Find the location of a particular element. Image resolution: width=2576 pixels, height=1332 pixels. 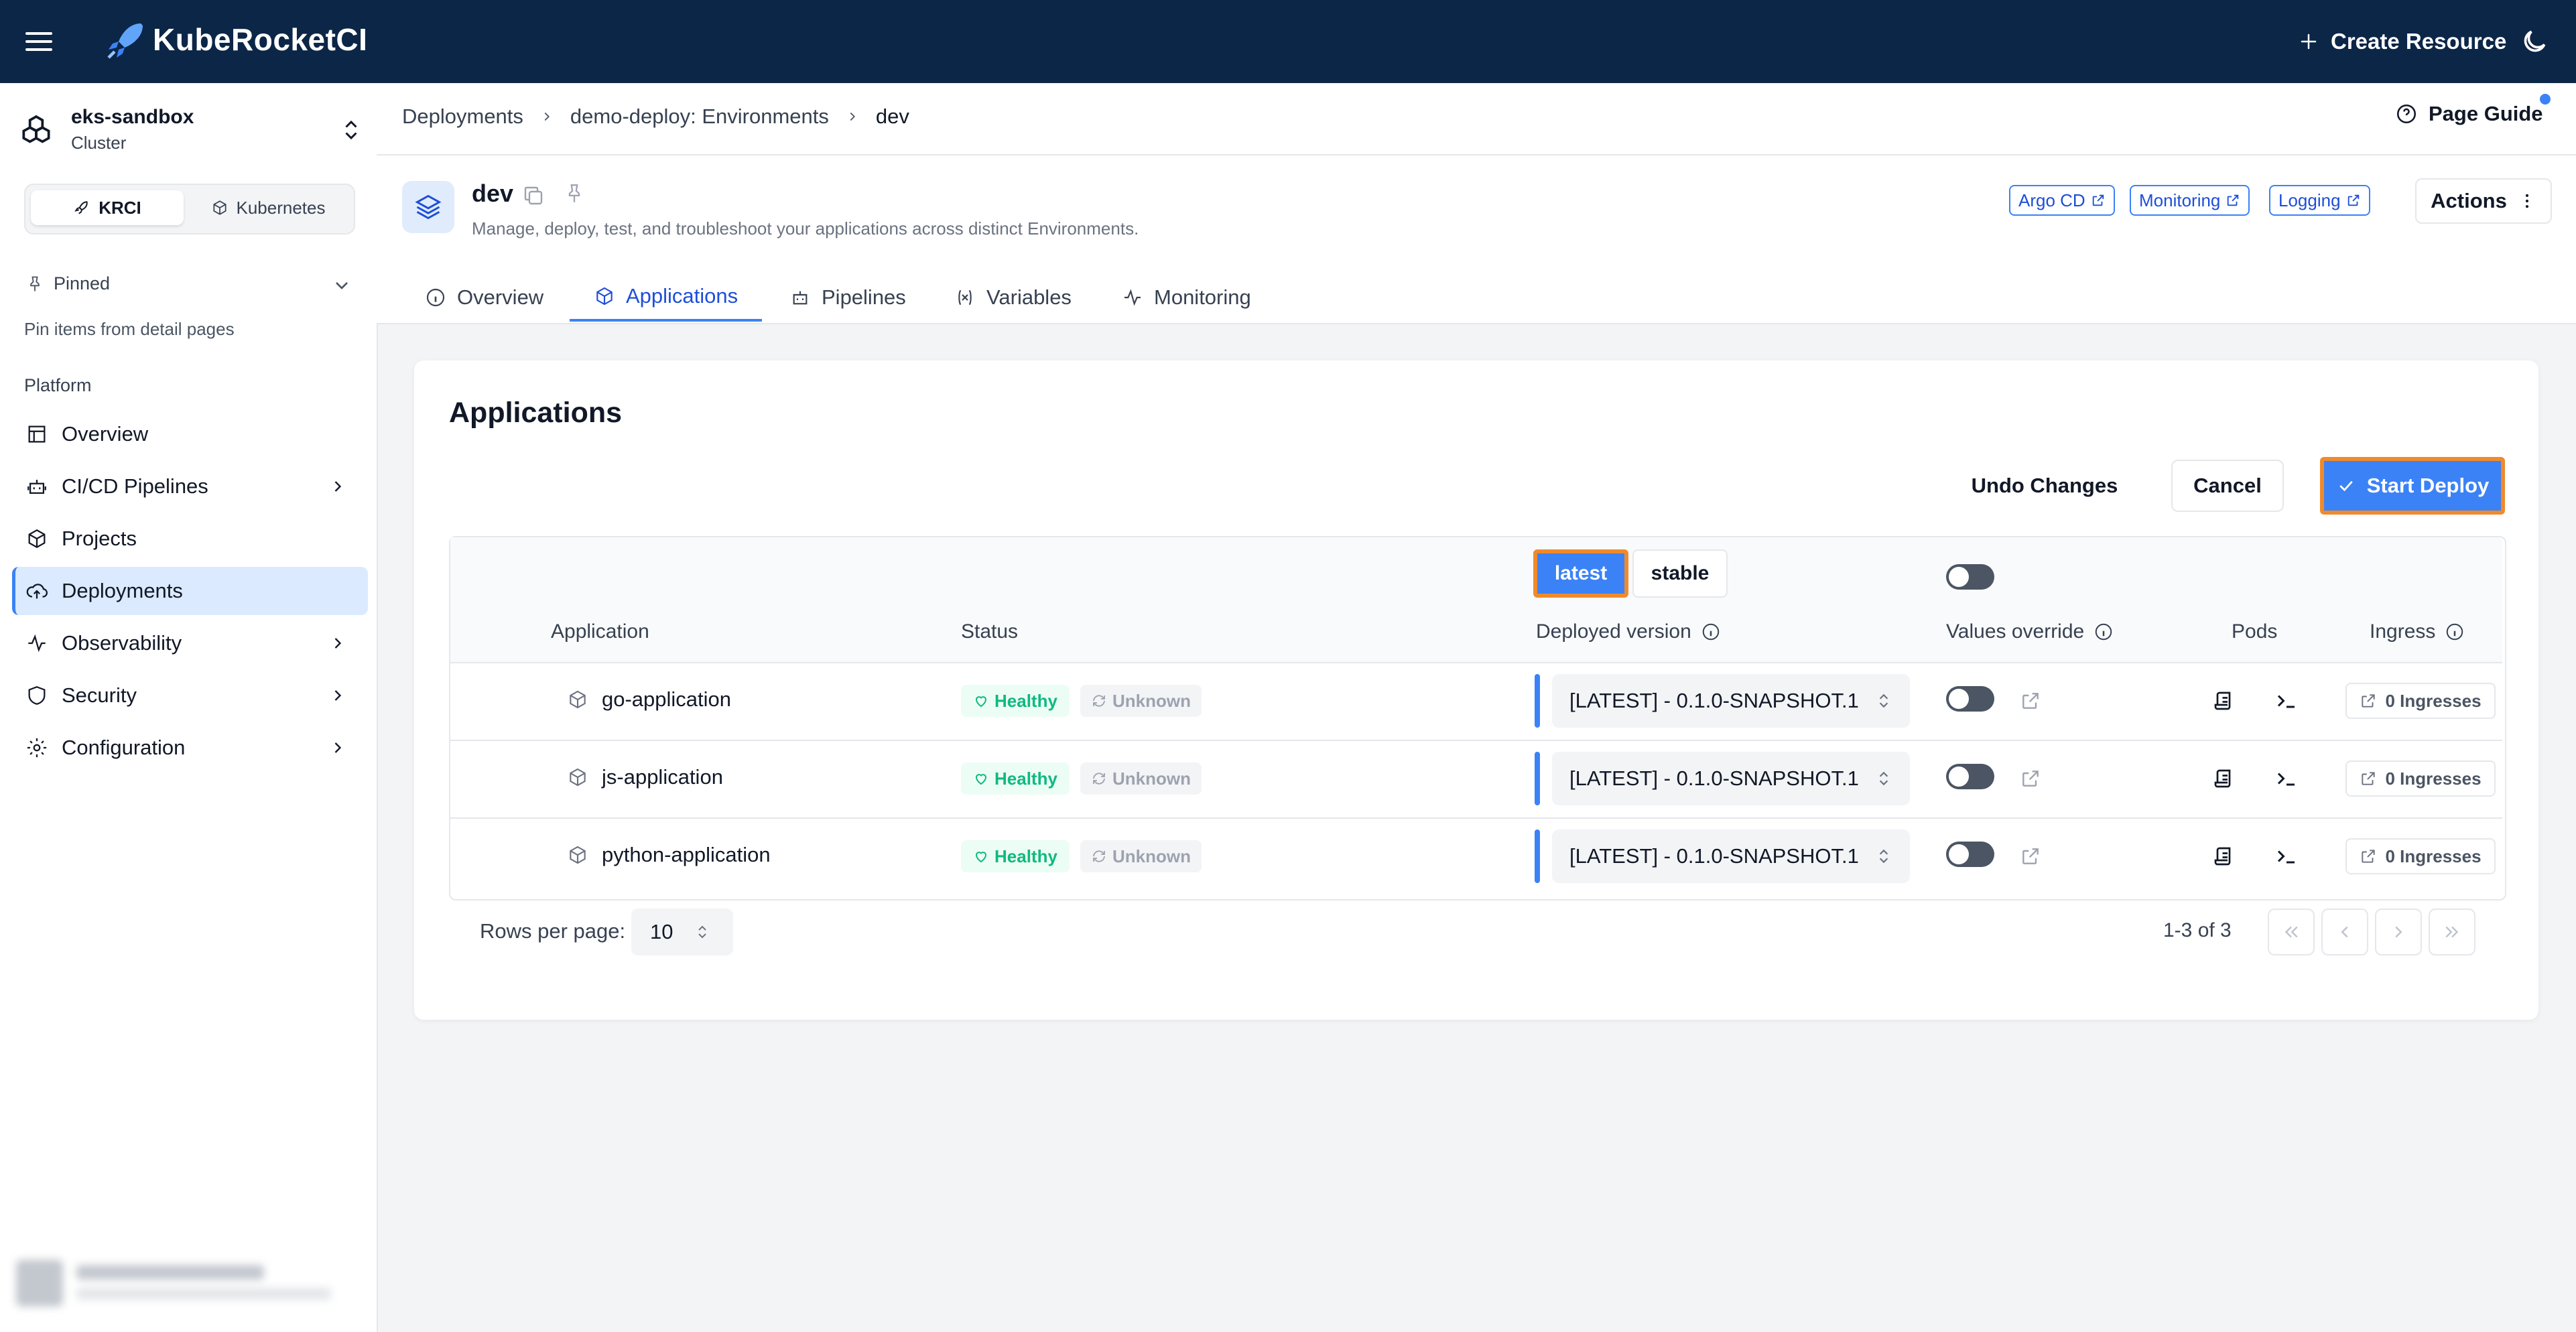

hamburger-menu-icon is located at coordinates (39, 41).